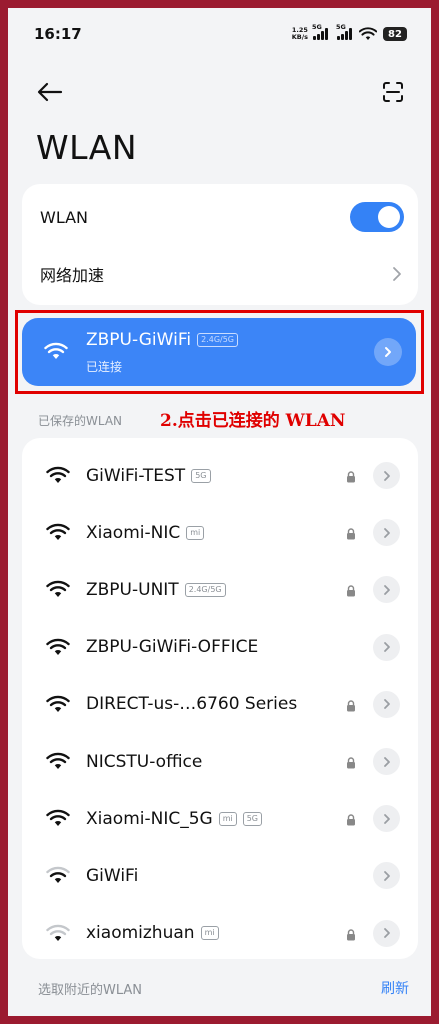  I want to click on network-name: NICSTU-office, so click(144, 761).